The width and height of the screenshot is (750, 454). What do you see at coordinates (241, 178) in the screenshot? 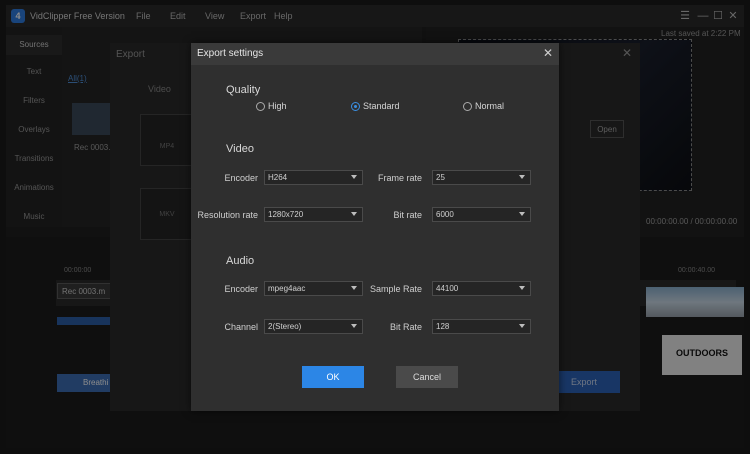
I see `video-encoder-label: Encoder` at bounding box center [241, 178].